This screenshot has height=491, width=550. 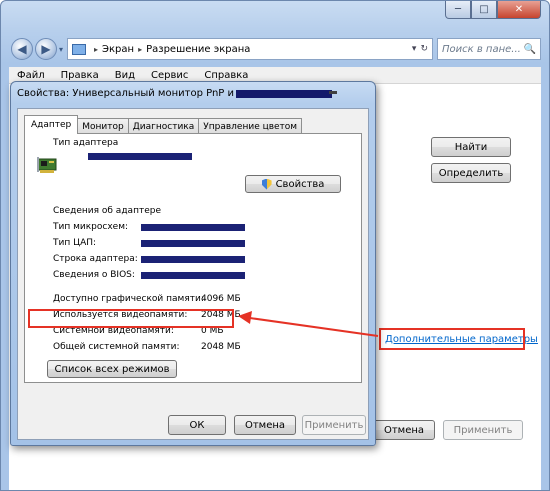 I want to click on annotation-arrow-head, so click(x=245, y=317).